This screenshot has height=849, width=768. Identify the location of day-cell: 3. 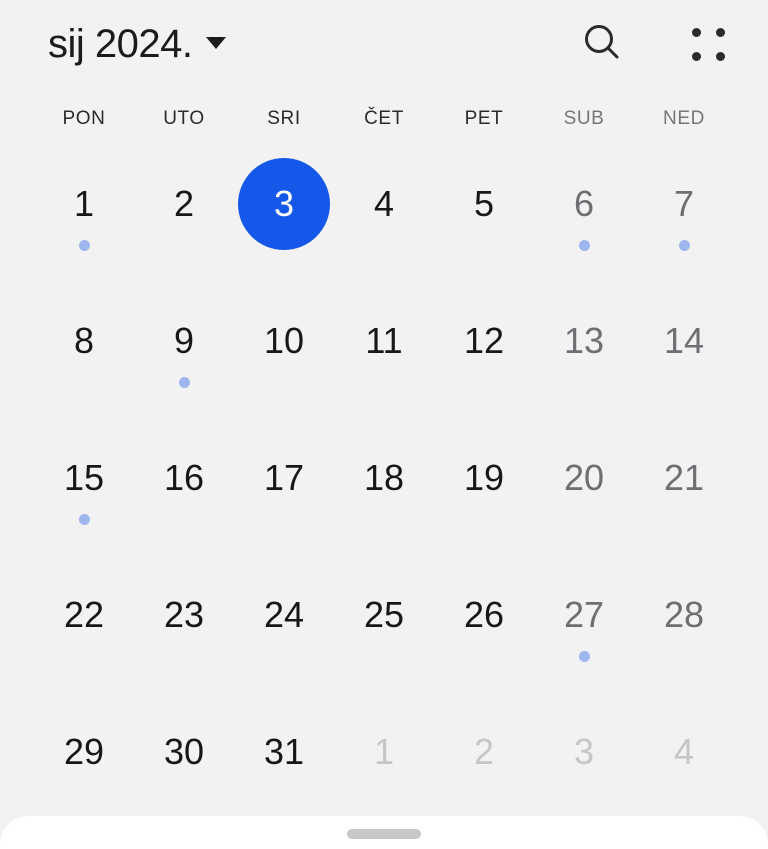
(284, 223).